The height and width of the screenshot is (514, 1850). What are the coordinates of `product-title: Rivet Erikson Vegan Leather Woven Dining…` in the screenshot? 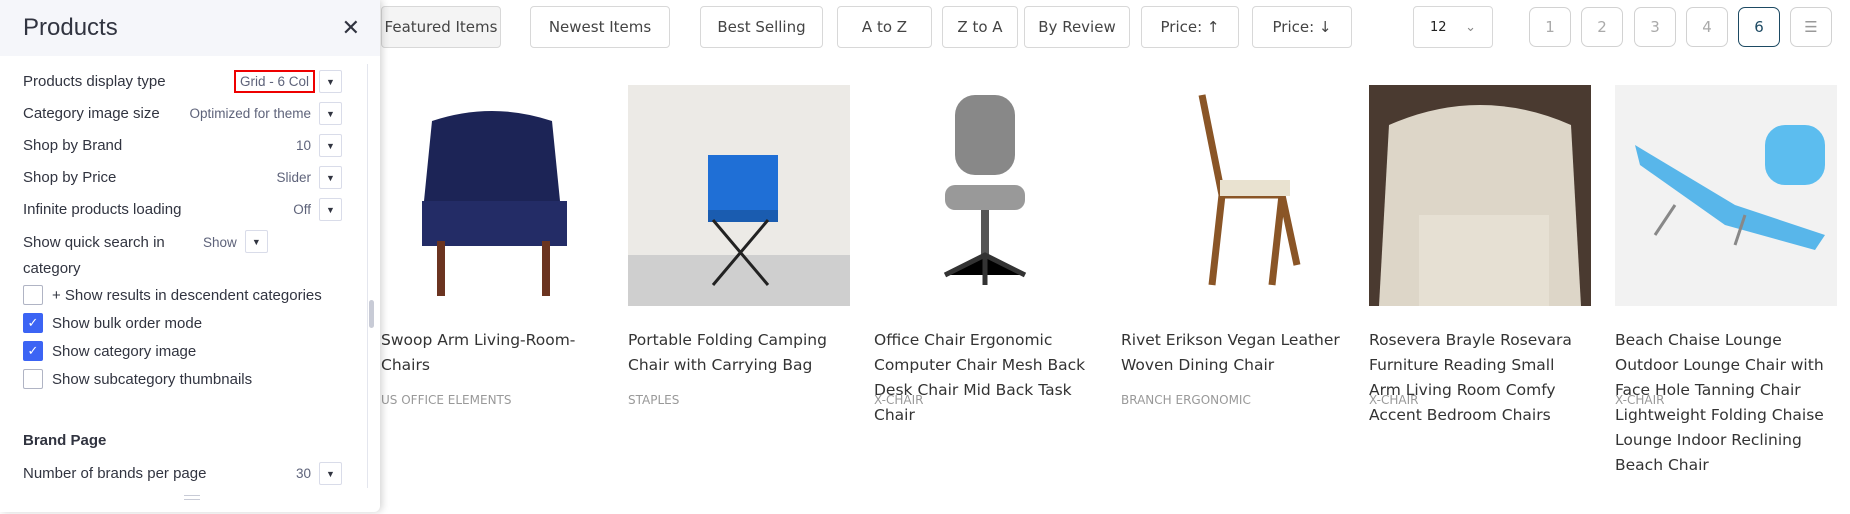 It's located at (1232, 353).